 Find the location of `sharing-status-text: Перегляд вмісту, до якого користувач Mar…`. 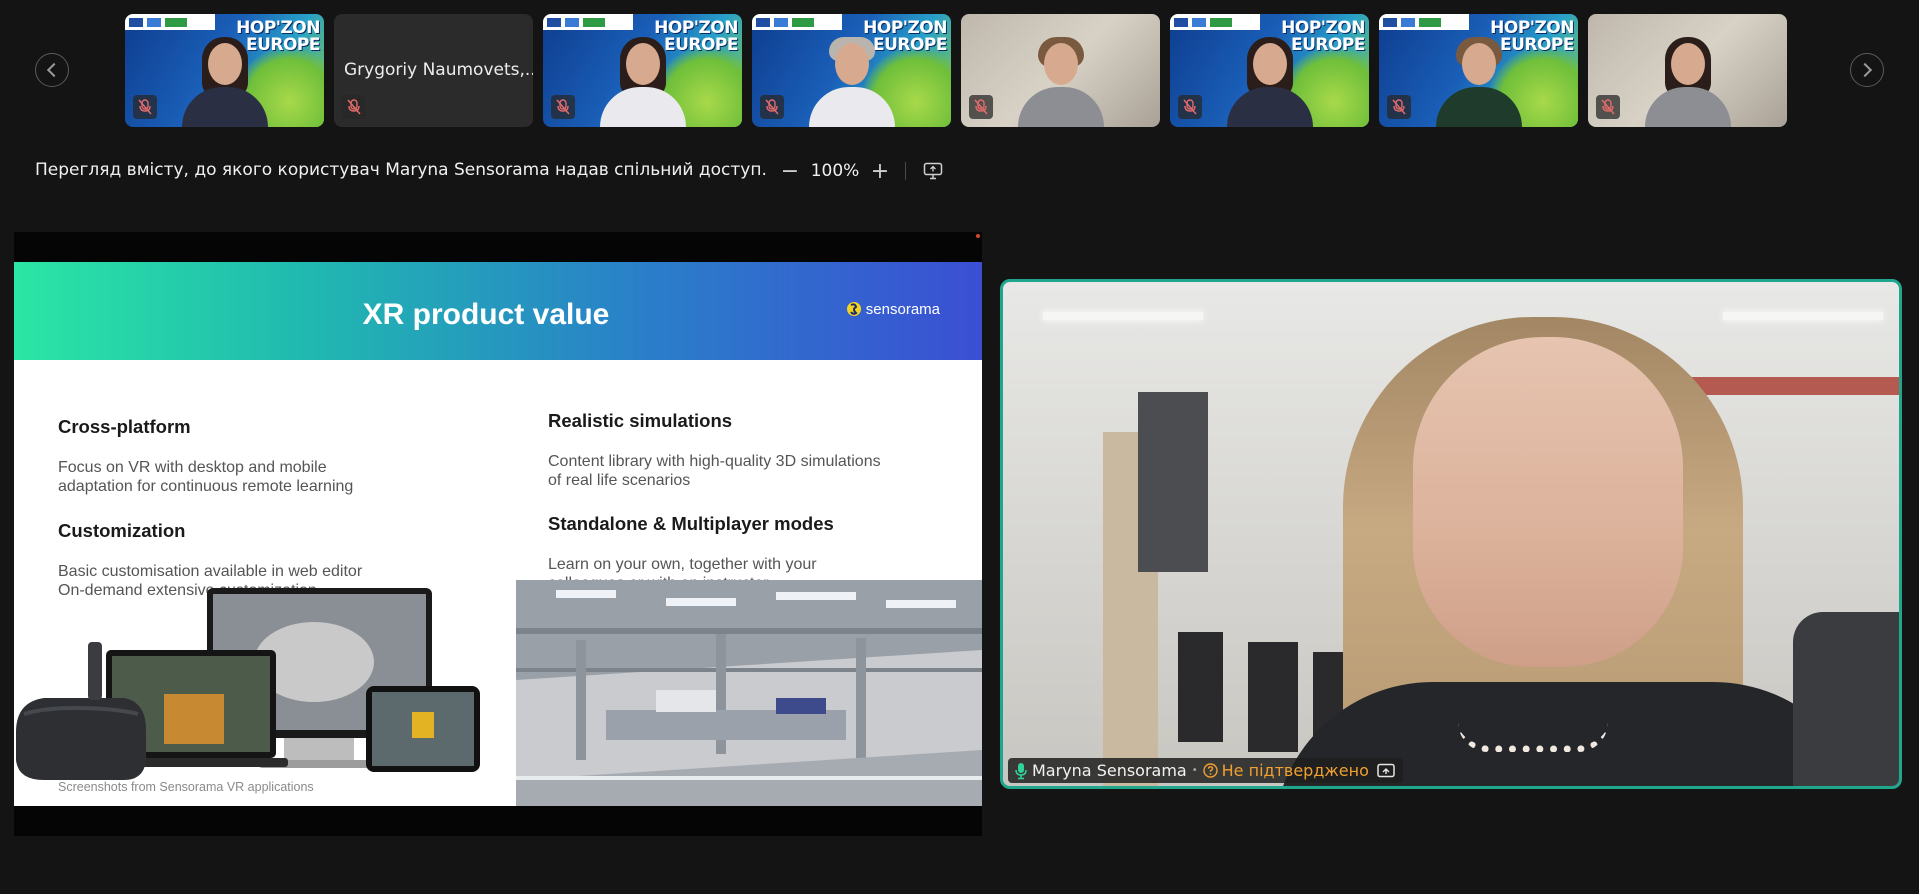

sharing-status-text: Перегляд вмісту, до якого користувач Mar… is located at coordinates (401, 170).